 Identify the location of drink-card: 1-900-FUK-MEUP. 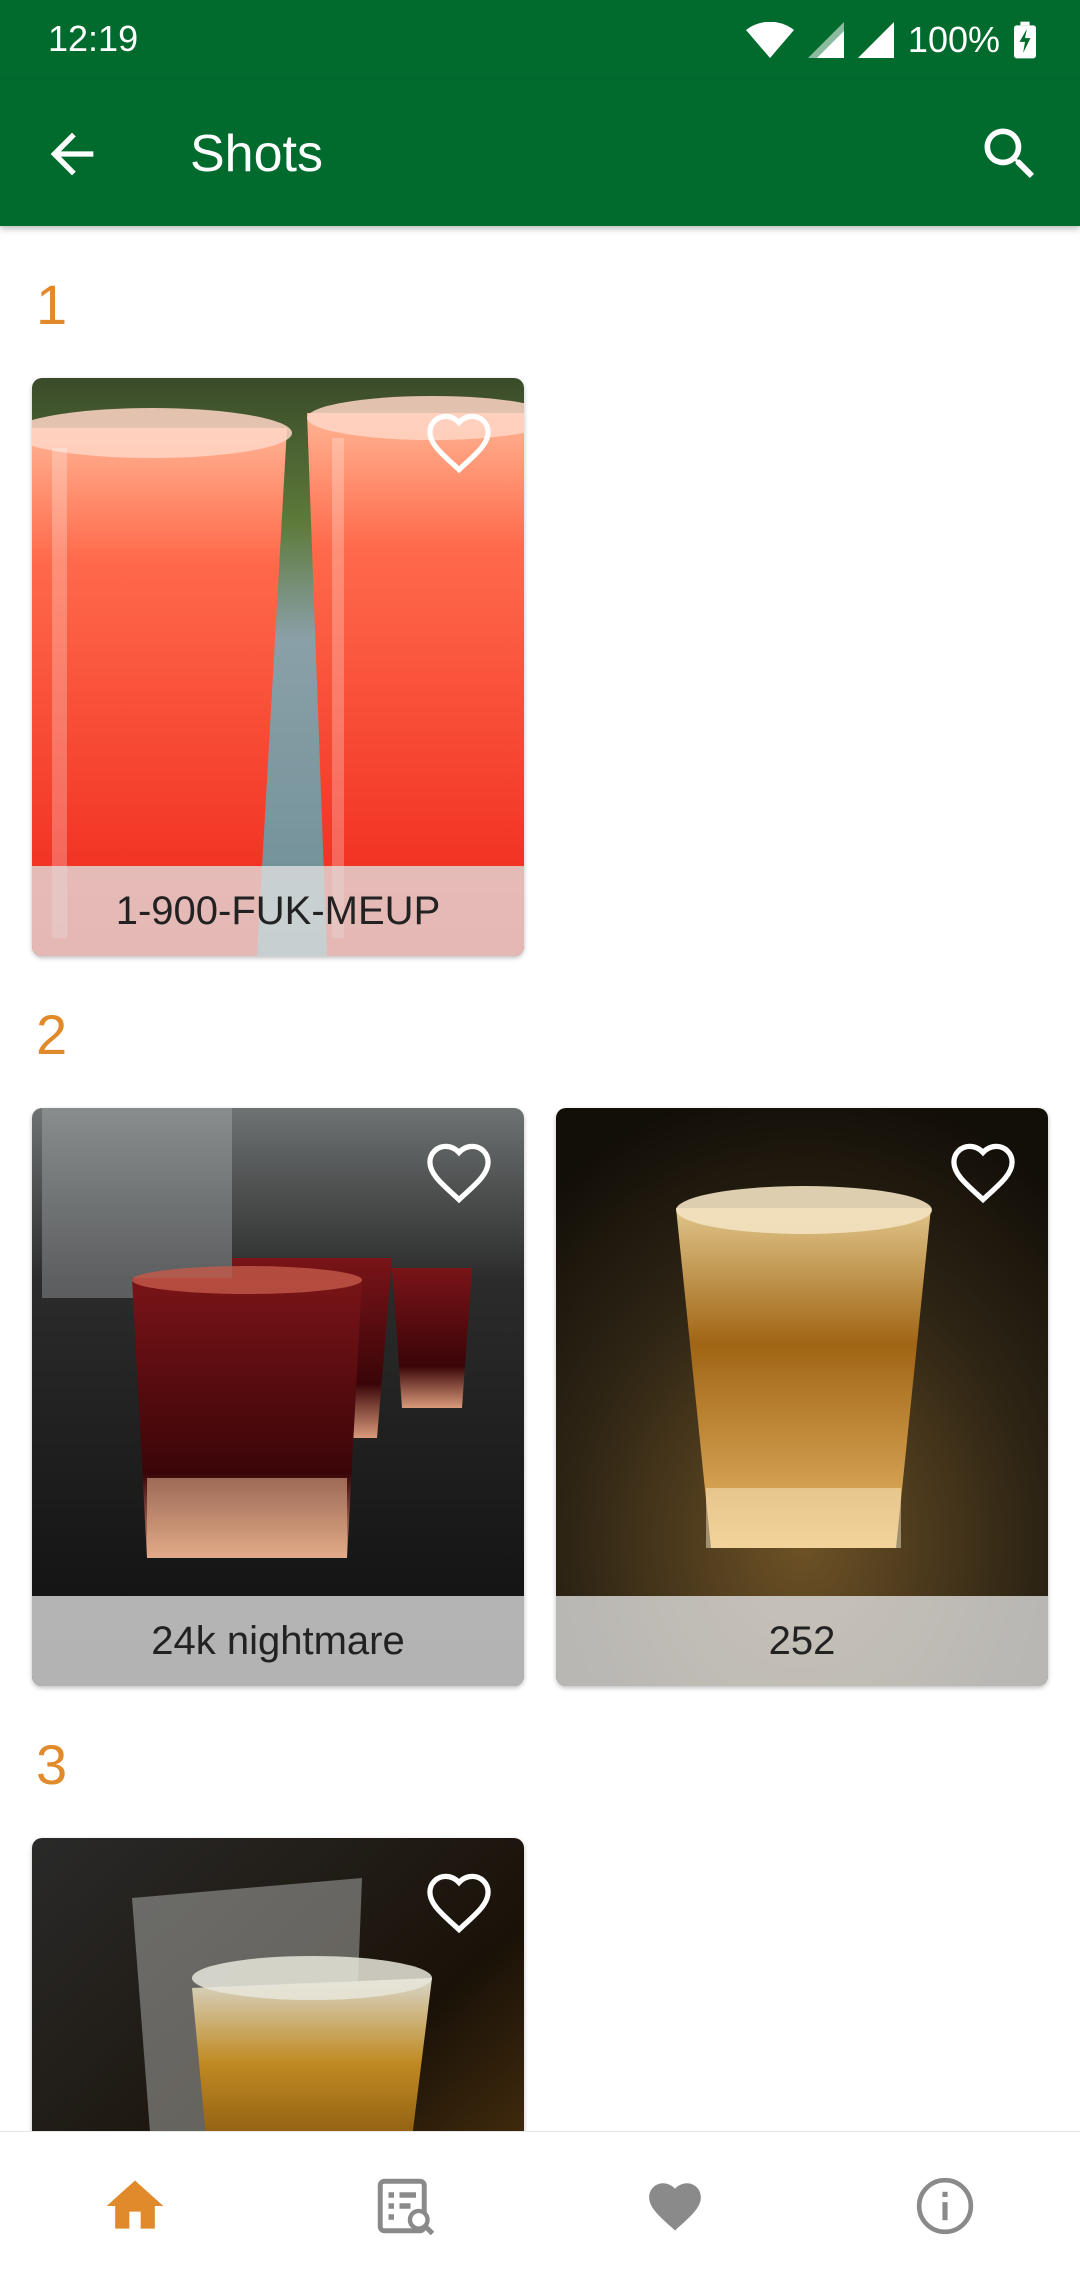
(278, 667).